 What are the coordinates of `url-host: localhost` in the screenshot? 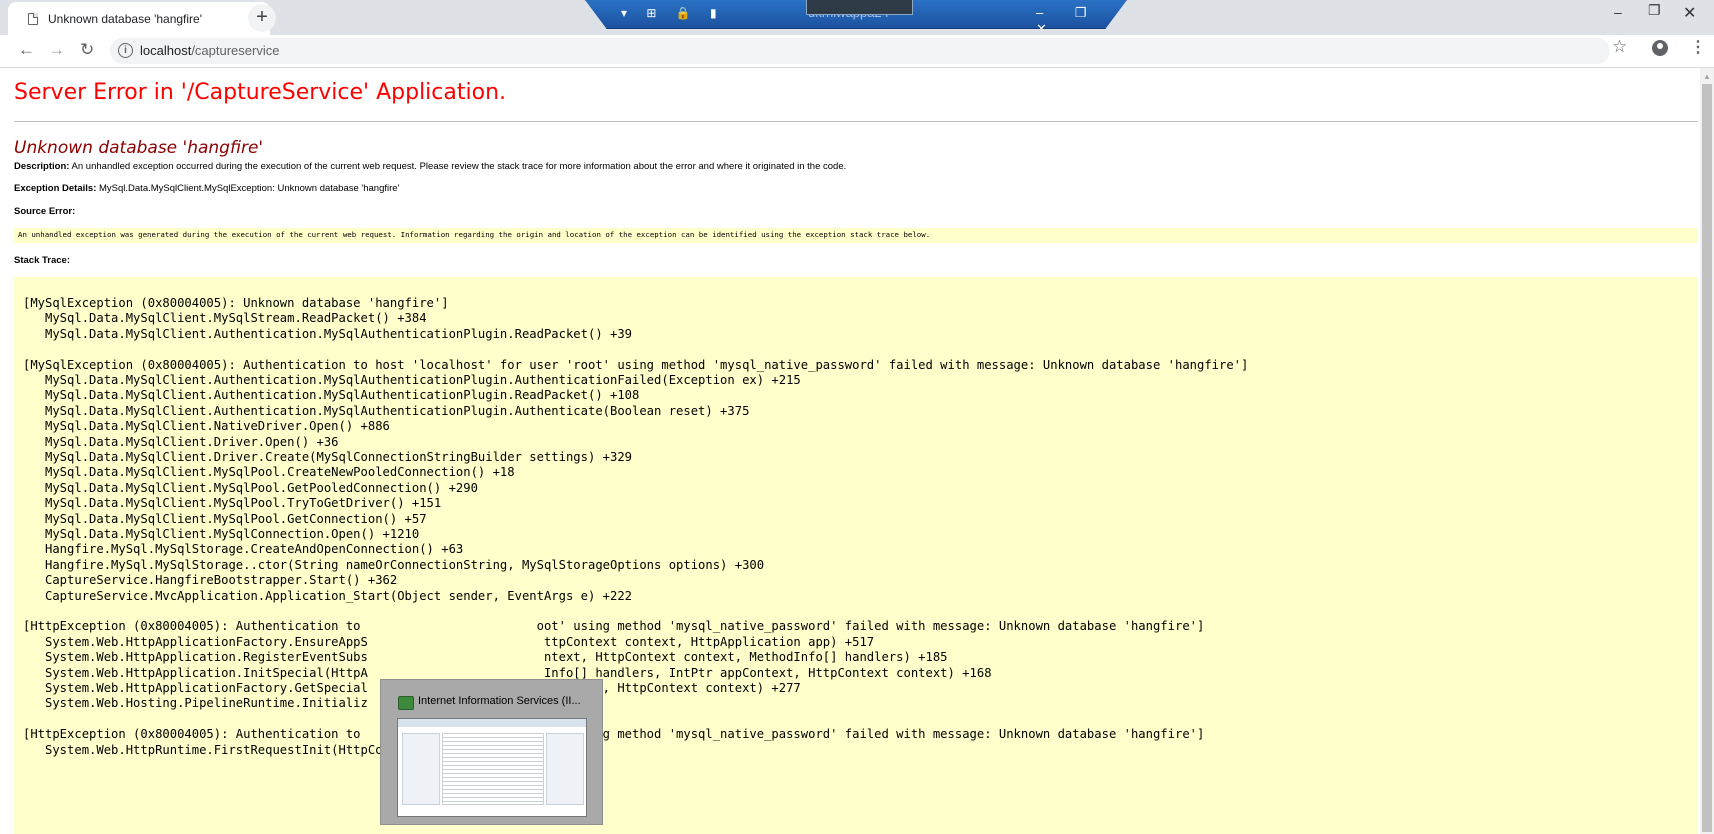 It's located at (166, 50).